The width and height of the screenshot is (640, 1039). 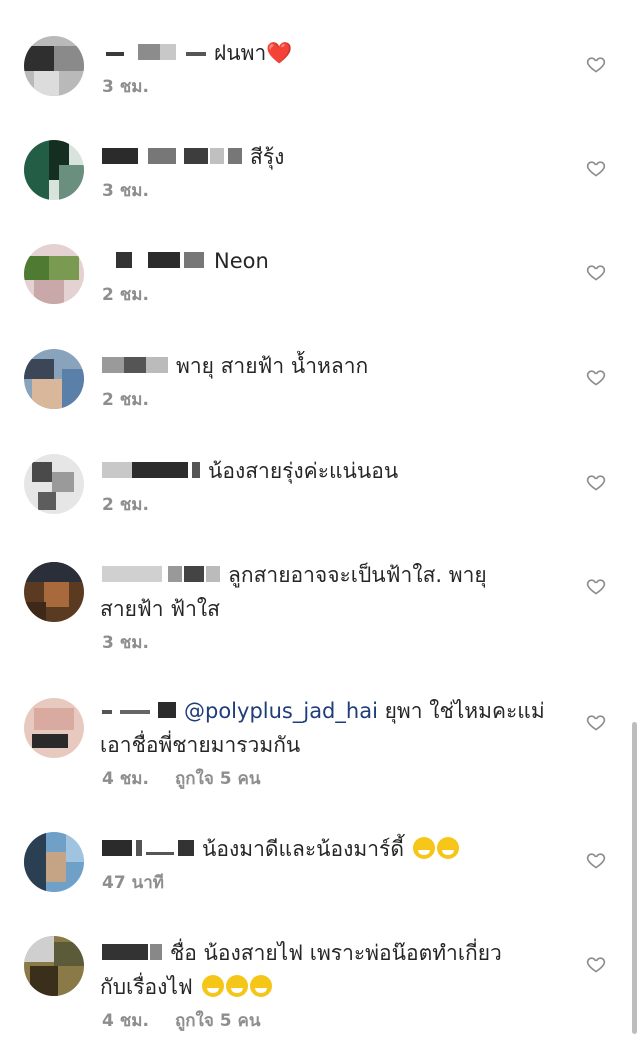 What do you see at coordinates (331, 366) in the screenshot?
I see `comment-text: พายุ สายฟ้า น้ำหลาก` at bounding box center [331, 366].